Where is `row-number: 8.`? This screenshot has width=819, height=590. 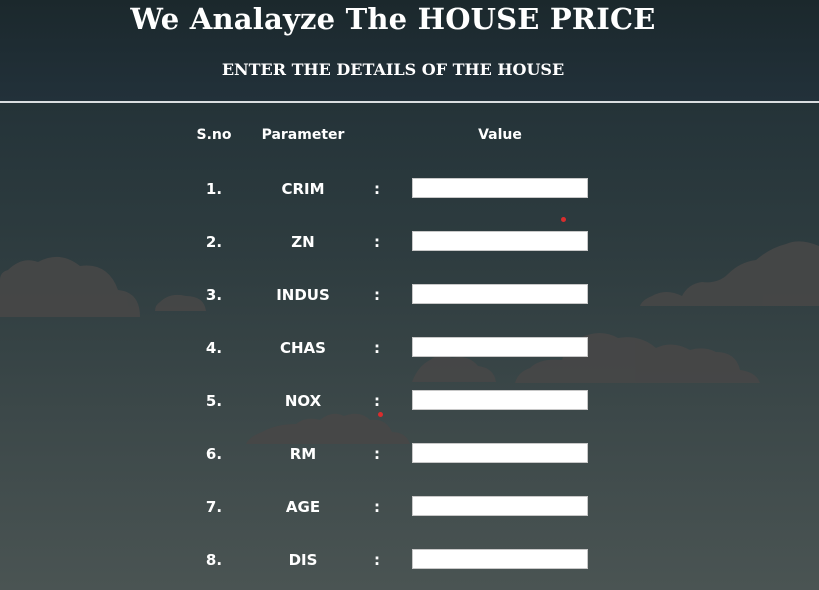 row-number: 8. is located at coordinates (214, 560).